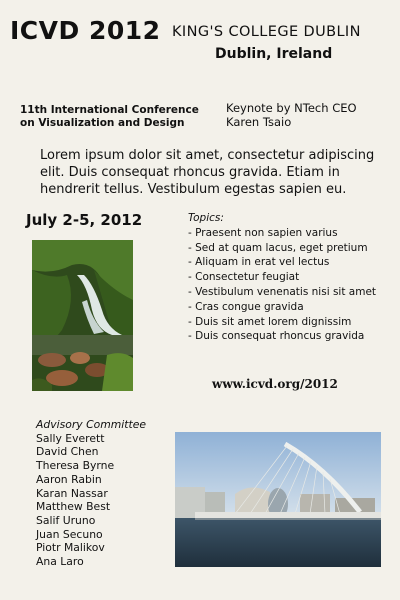  I want to click on committee-member: Salif Uruno, so click(66, 520).